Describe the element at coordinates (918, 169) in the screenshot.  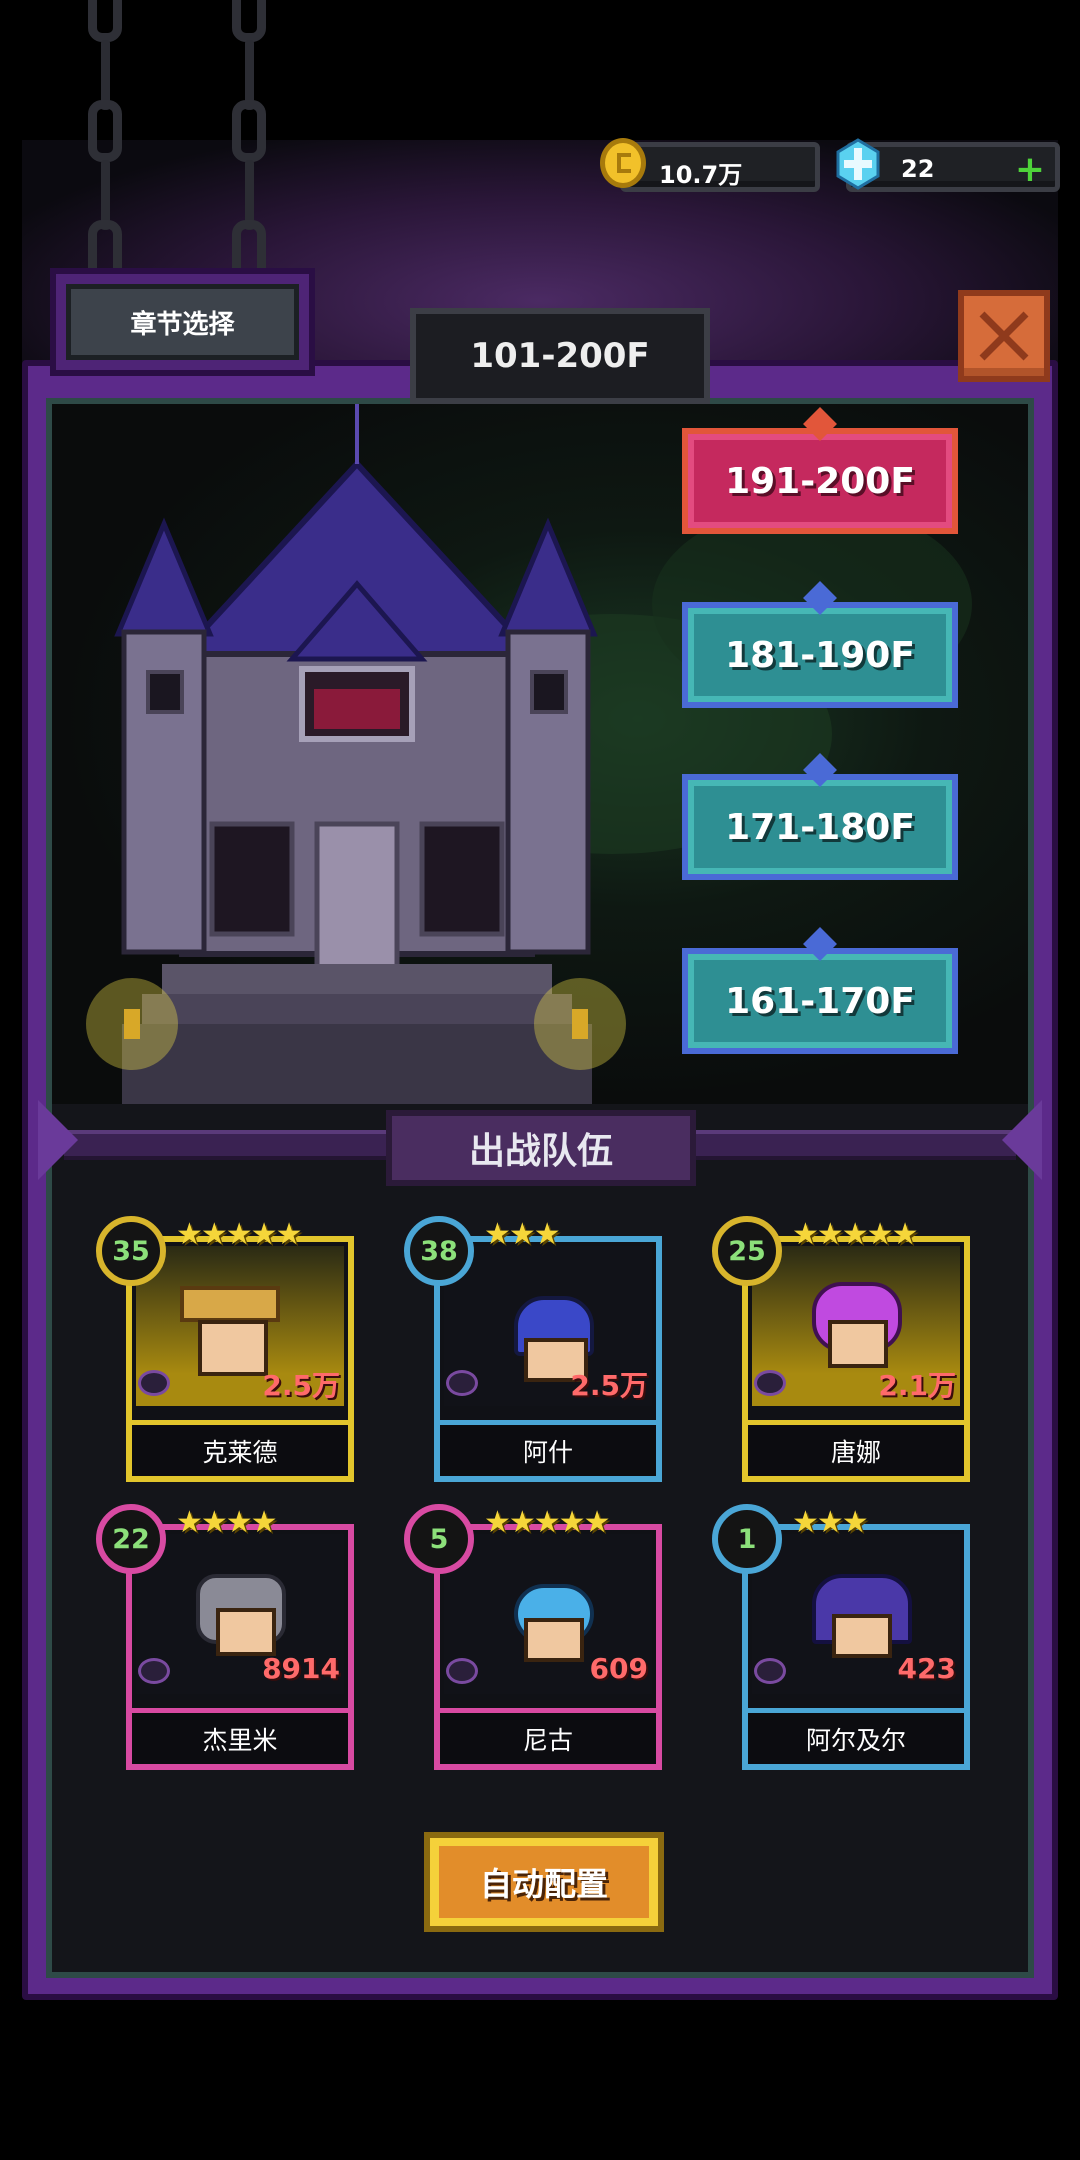
I see `gem-amount: 22` at that location.